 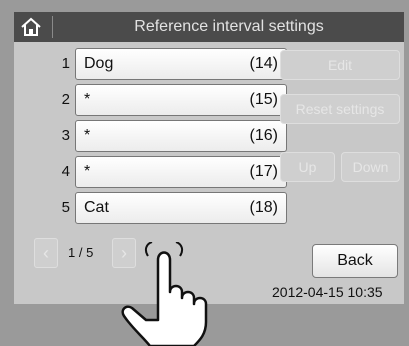 I want to click on list-item: 2 * (15), so click(x=152, y=100).